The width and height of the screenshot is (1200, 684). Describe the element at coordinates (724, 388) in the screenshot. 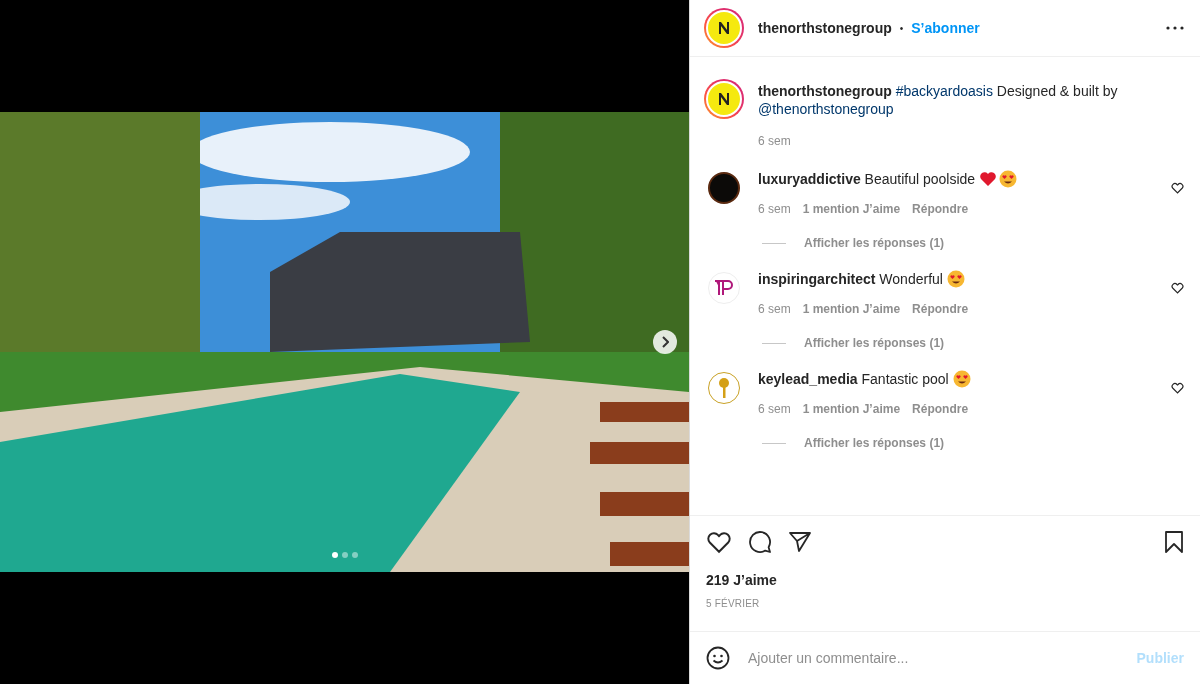

I see `key-icon` at that location.